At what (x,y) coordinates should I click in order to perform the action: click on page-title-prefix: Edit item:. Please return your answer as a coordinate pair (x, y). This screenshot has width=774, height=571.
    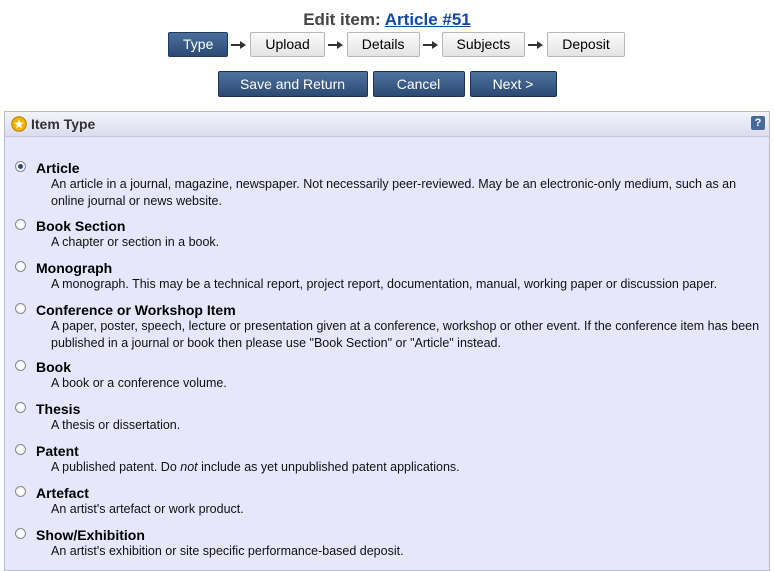
    Looking at the image, I should click on (342, 19).